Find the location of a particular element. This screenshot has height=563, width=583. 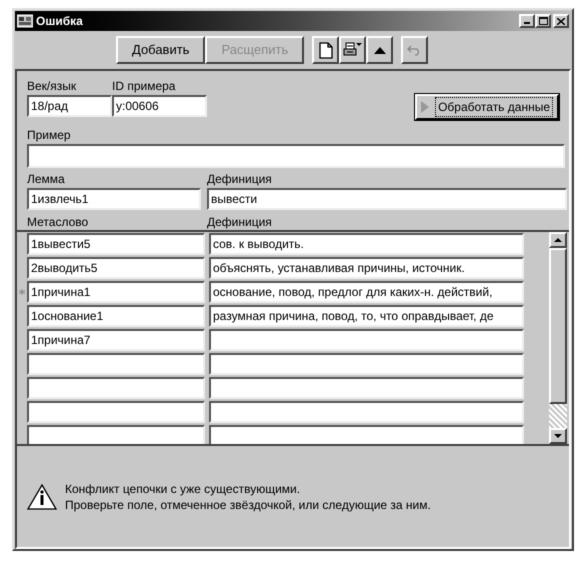

close-icon is located at coordinates (561, 21).